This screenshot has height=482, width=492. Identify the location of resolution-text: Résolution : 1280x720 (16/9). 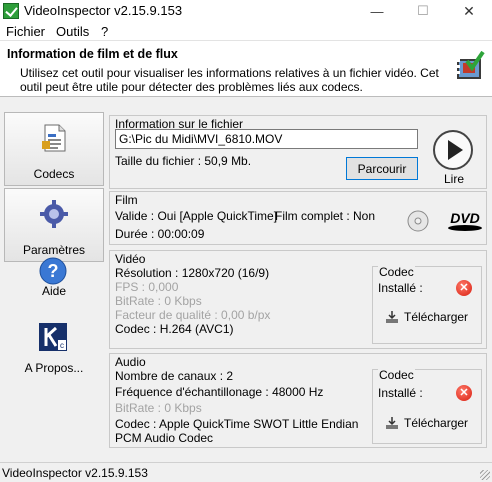
(192, 273).